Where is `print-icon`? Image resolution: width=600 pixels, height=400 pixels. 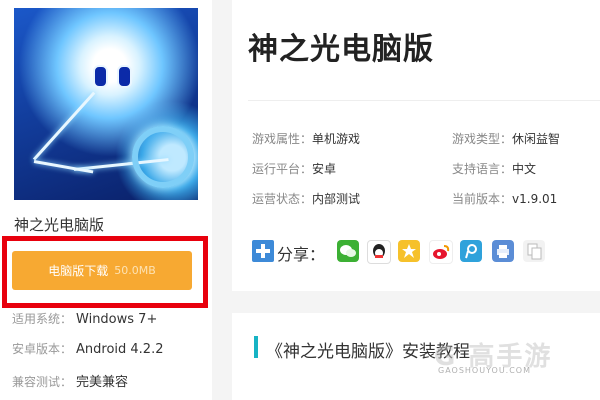 print-icon is located at coordinates (503, 251).